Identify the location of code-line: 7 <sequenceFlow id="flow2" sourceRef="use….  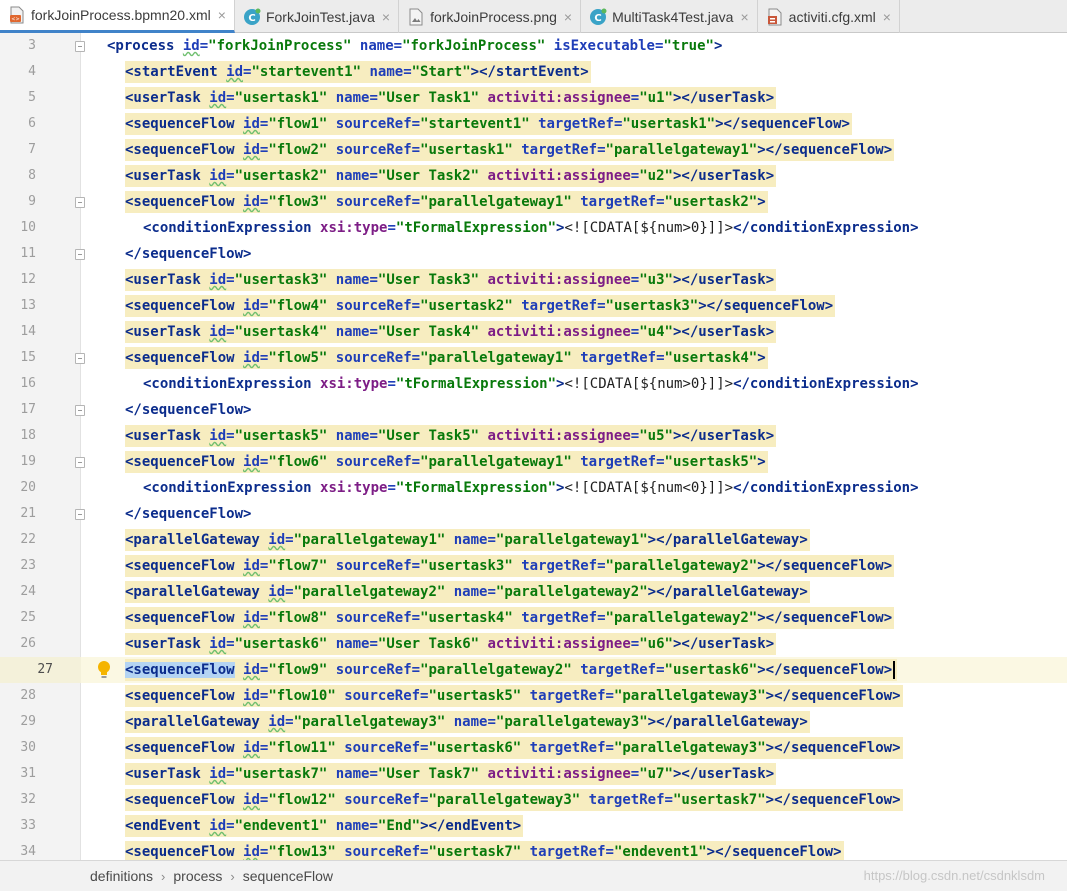
(533, 150).